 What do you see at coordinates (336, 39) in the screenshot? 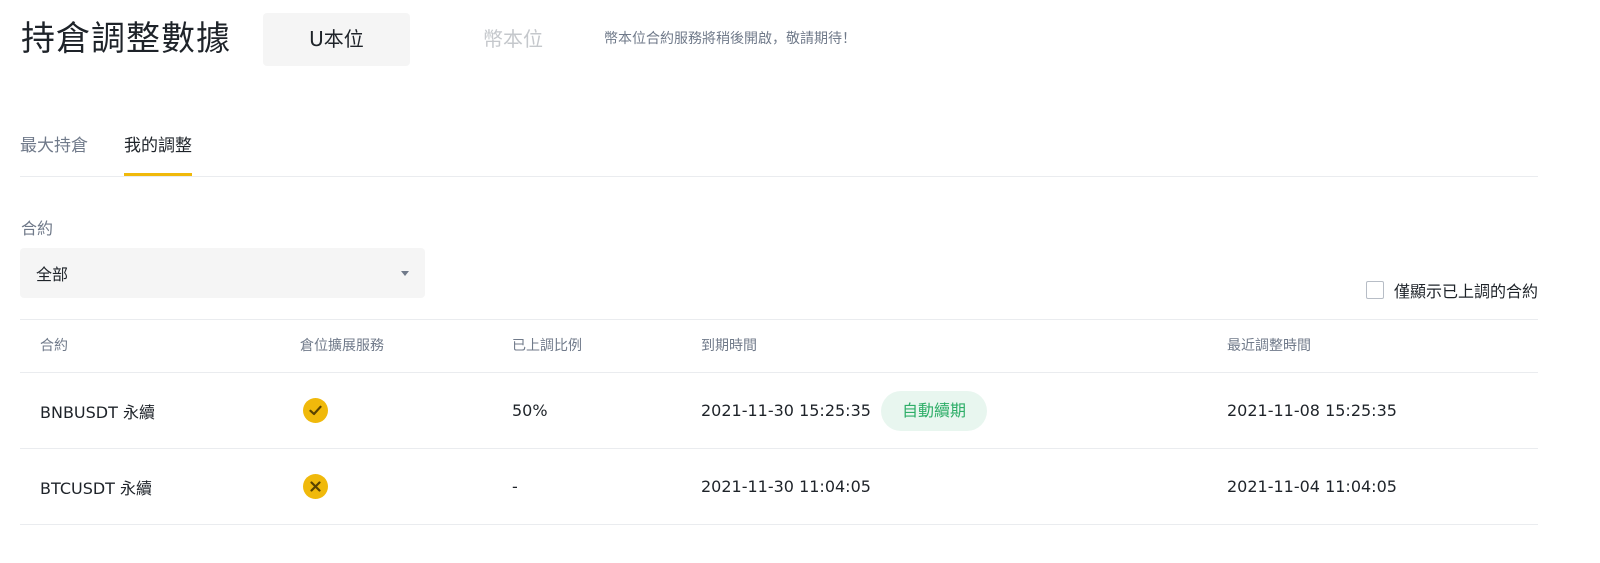
I see `u-margined-button: U本位` at bounding box center [336, 39].